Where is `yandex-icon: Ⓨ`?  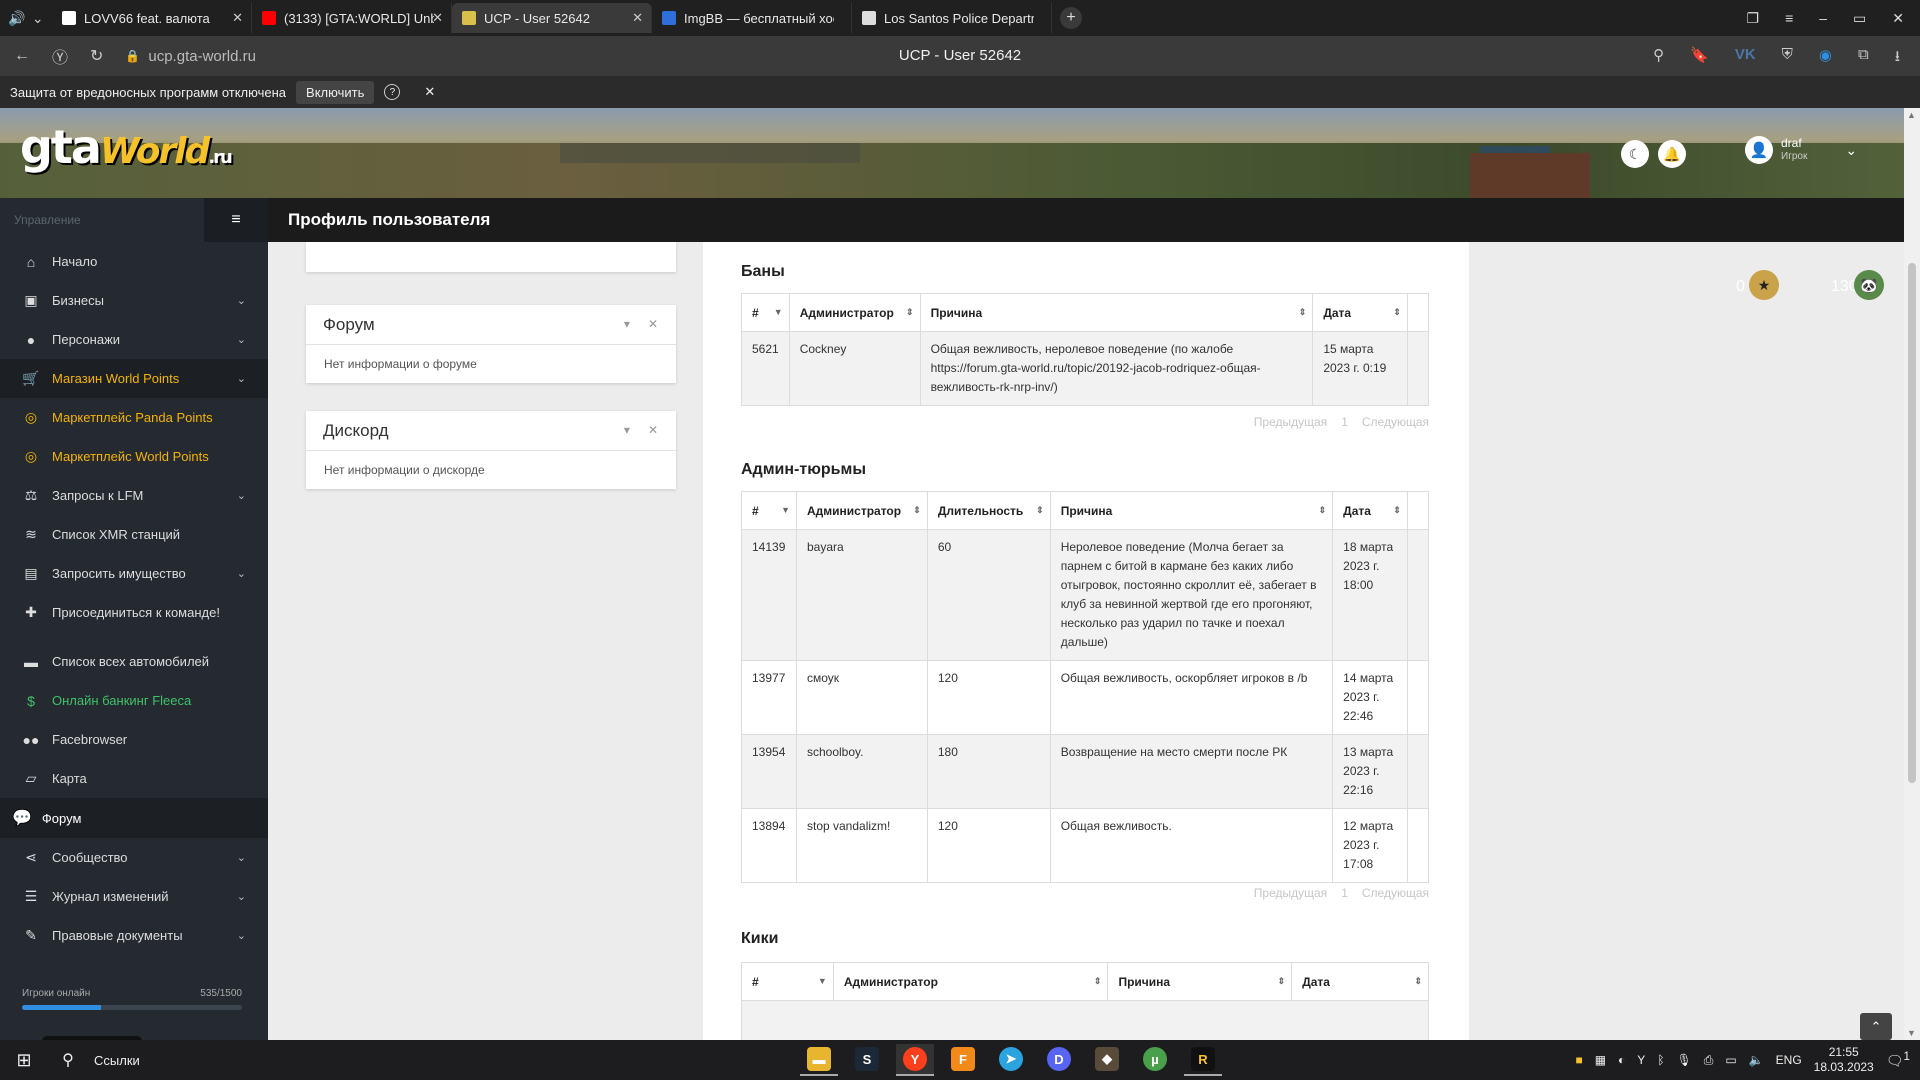 yandex-icon: Ⓨ is located at coordinates (60, 56).